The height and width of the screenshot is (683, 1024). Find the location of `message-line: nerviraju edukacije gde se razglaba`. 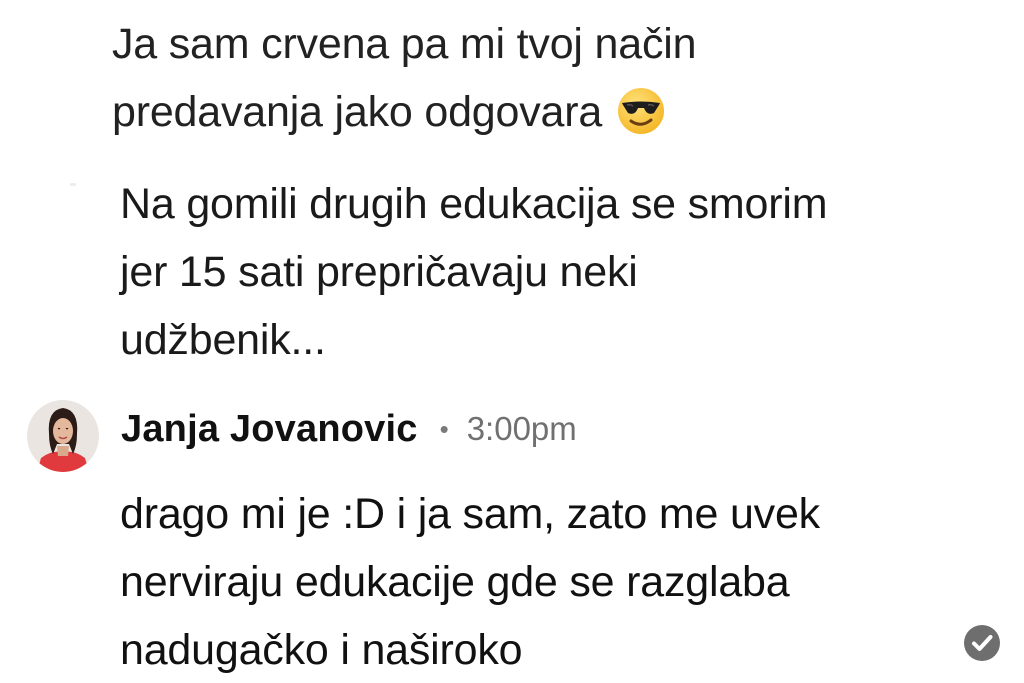

message-line: nerviraju edukacije gde se razglaba is located at coordinates (455, 582).